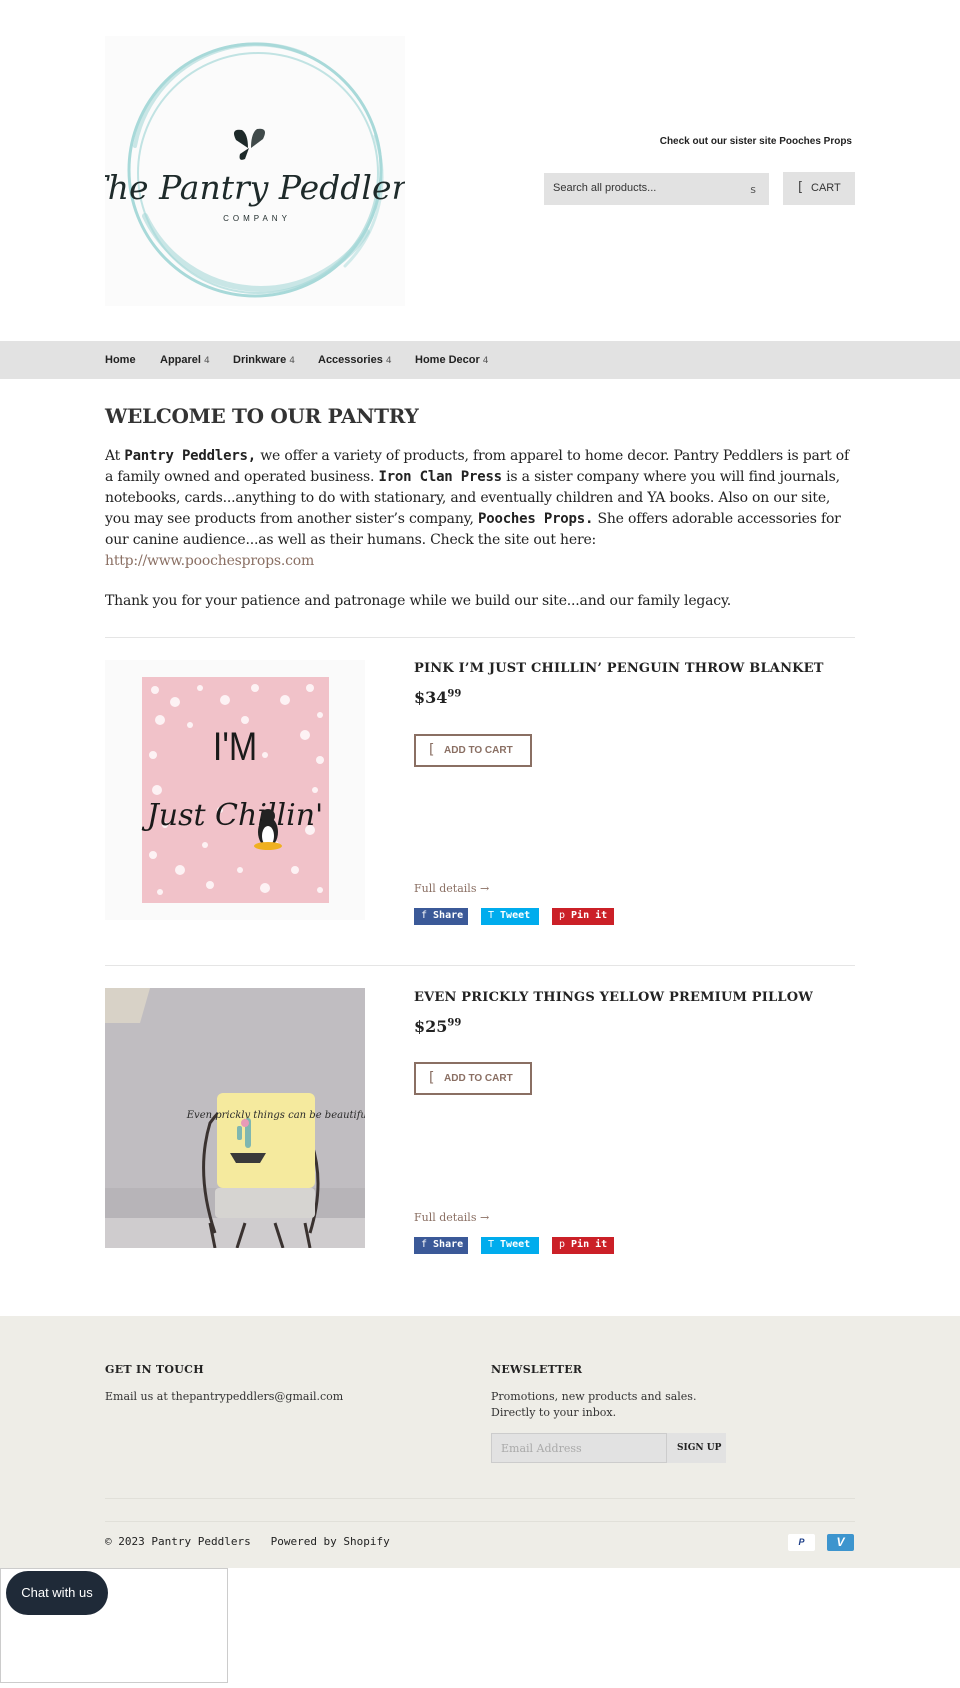  What do you see at coordinates (57, 1593) in the screenshot?
I see `chat-button: Chat with us` at bounding box center [57, 1593].